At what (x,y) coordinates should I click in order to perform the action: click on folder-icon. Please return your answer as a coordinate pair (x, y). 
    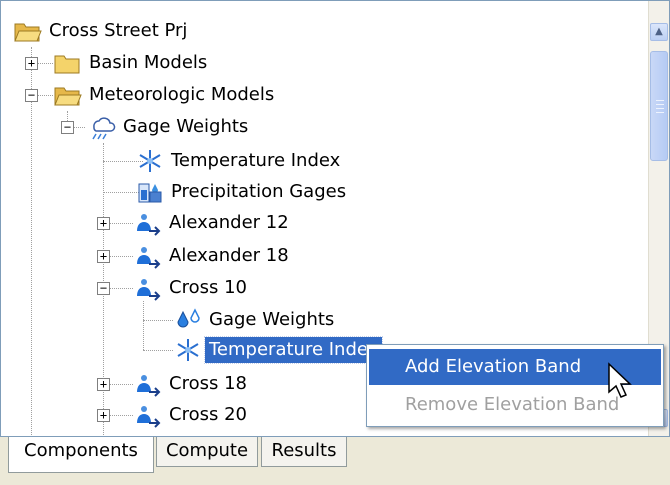
    Looking at the image, I should click on (68, 63).